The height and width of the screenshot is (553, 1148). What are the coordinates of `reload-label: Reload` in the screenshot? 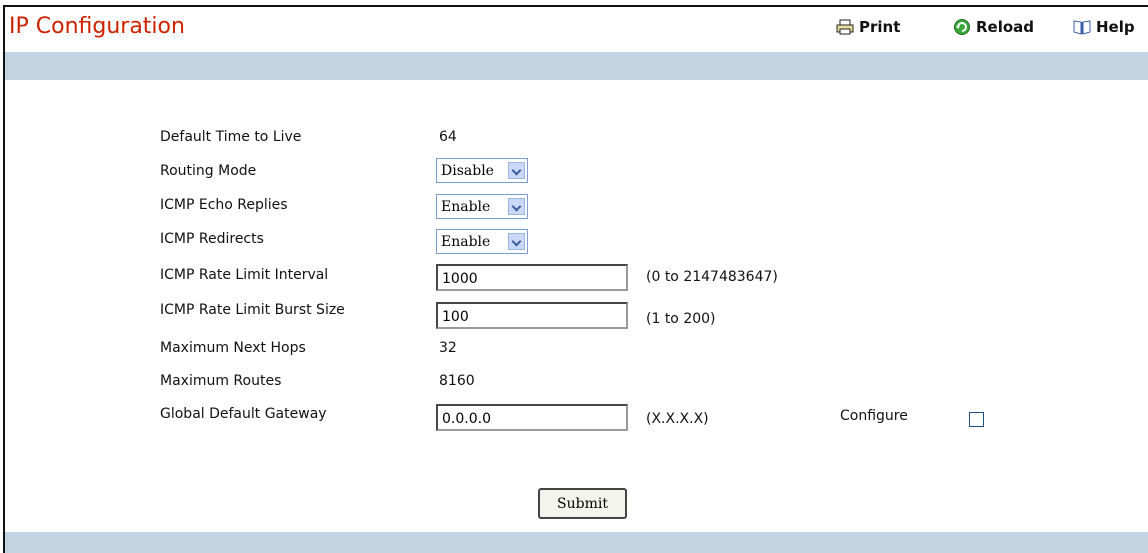 It's located at (1005, 27).